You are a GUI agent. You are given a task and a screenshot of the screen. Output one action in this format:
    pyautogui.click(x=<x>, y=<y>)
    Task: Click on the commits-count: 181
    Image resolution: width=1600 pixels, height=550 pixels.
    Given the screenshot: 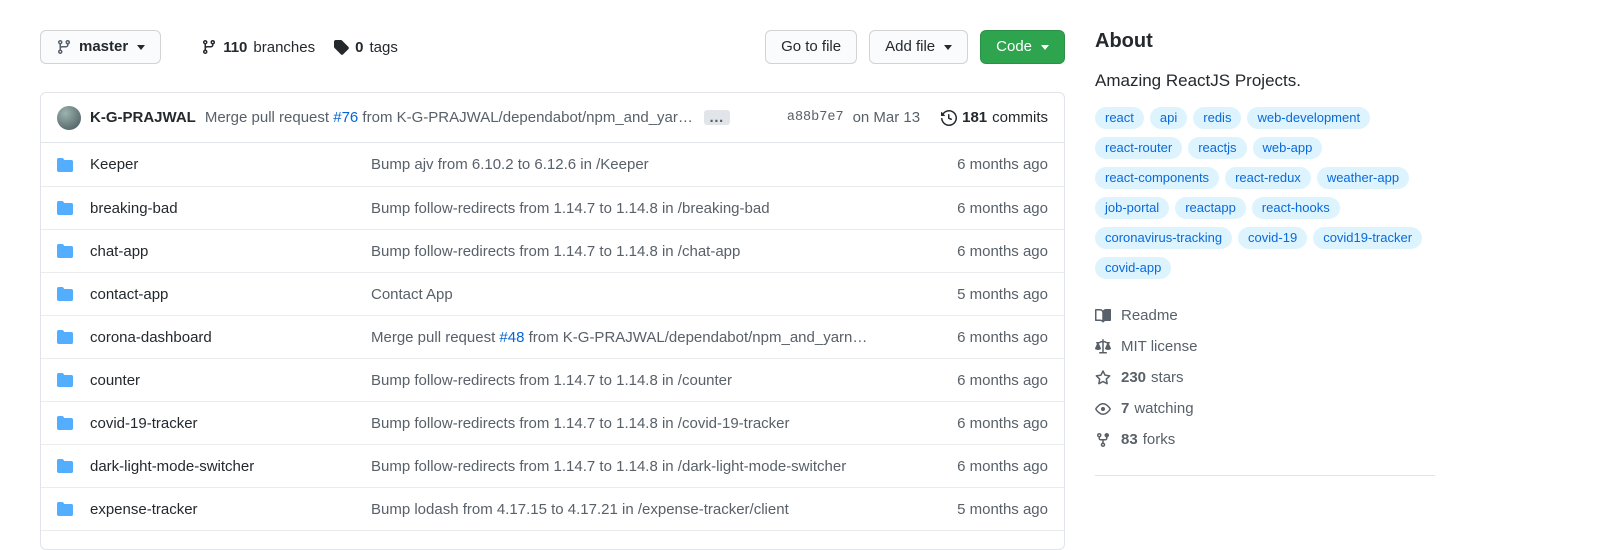 What is the action you would take?
    pyautogui.click(x=975, y=117)
    